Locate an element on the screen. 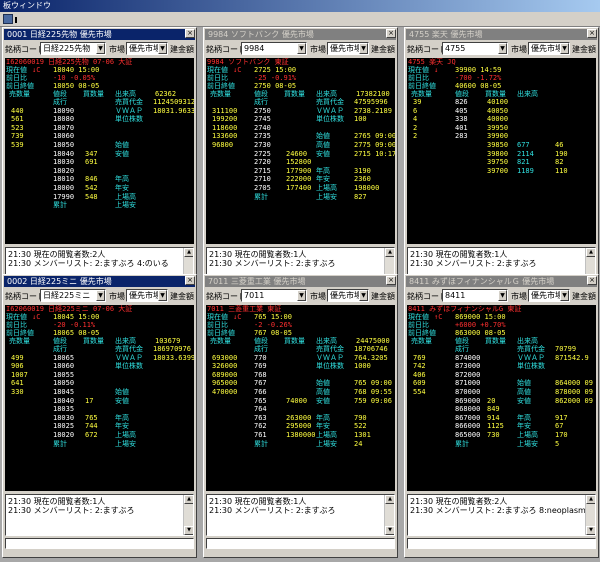 The width and height of the screenshot is (600, 562). bid-volume: 499 is located at coordinates (17, 357).